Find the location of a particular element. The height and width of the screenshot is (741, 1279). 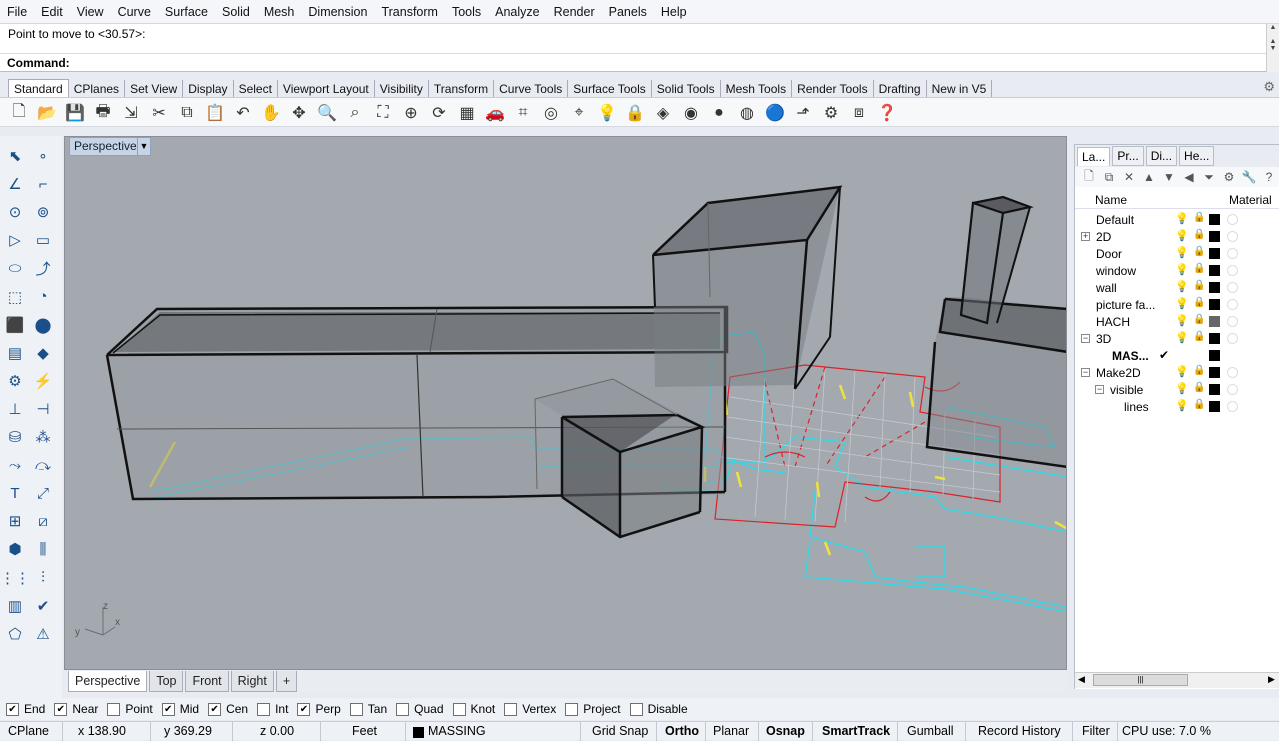

move-parent-icon: ◀ is located at coordinates (1189, 177).